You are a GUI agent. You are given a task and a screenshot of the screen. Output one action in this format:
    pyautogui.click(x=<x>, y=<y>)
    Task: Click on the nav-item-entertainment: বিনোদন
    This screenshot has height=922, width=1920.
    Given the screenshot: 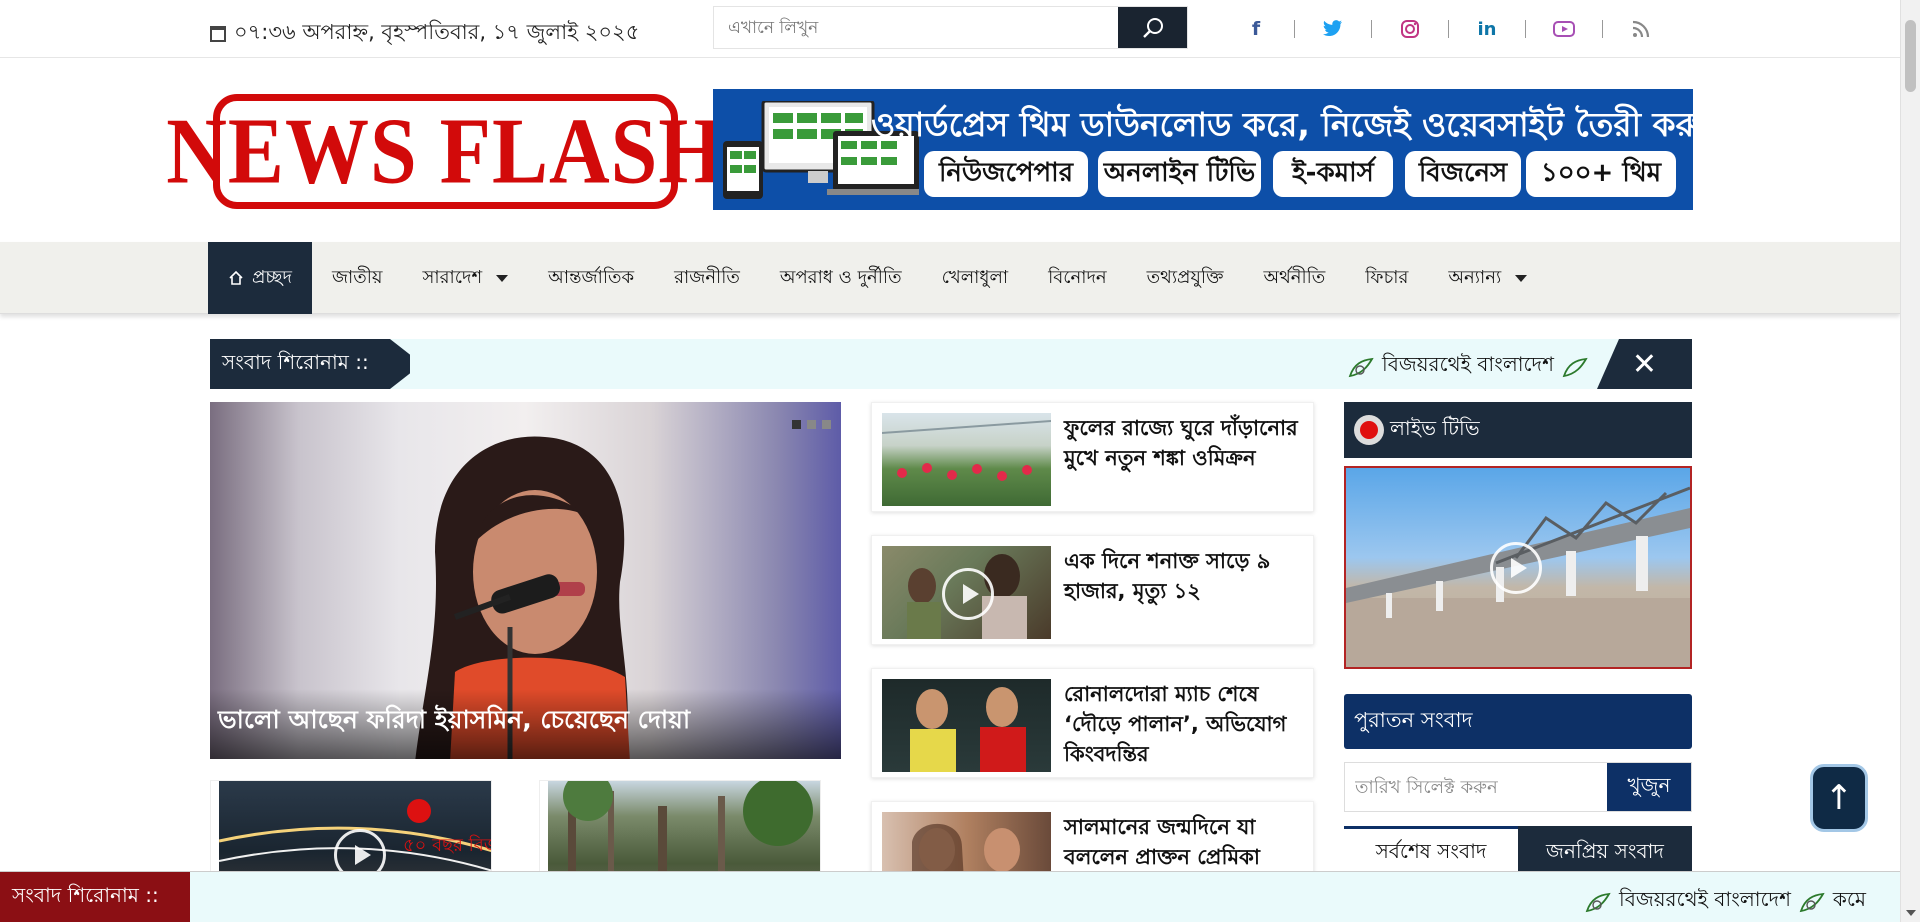 What is the action you would take?
    pyautogui.click(x=1077, y=278)
    